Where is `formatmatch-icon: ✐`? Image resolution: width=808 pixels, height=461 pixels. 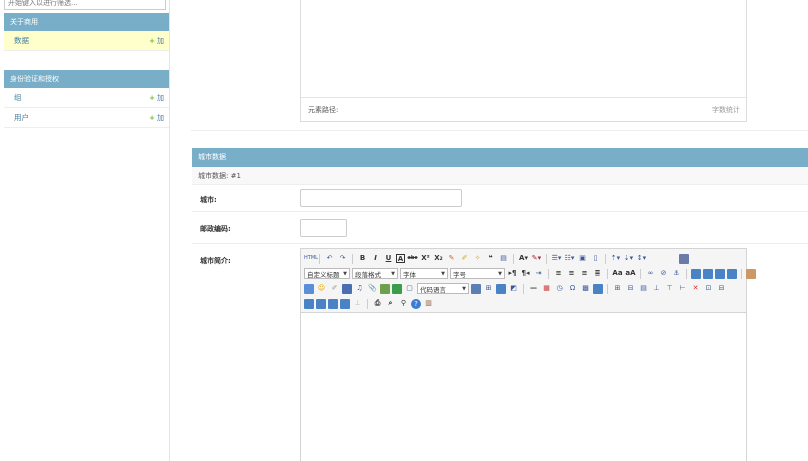 formatmatch-icon: ✐ is located at coordinates (464, 258).